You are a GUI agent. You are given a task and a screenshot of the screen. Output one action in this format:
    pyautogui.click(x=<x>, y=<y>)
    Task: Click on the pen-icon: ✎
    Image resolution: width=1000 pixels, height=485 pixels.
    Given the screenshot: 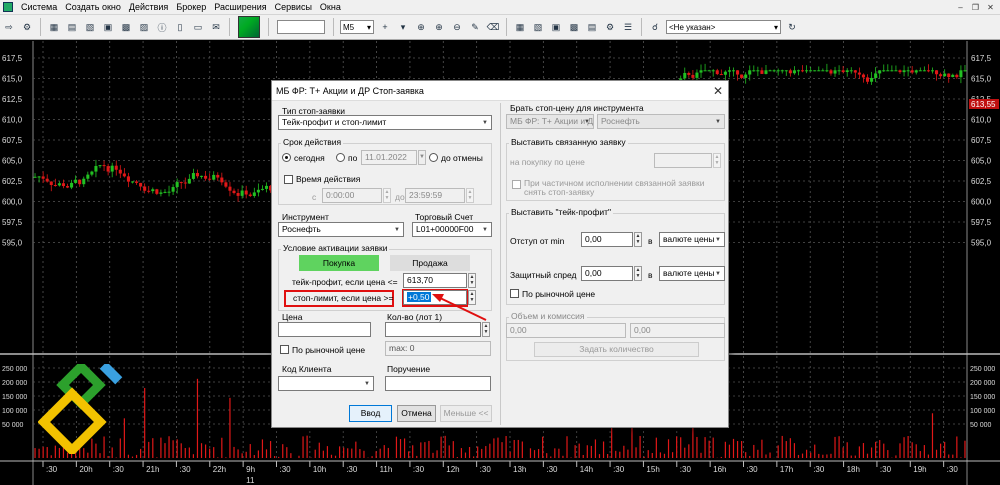 What is the action you would take?
    pyautogui.click(x=475, y=27)
    